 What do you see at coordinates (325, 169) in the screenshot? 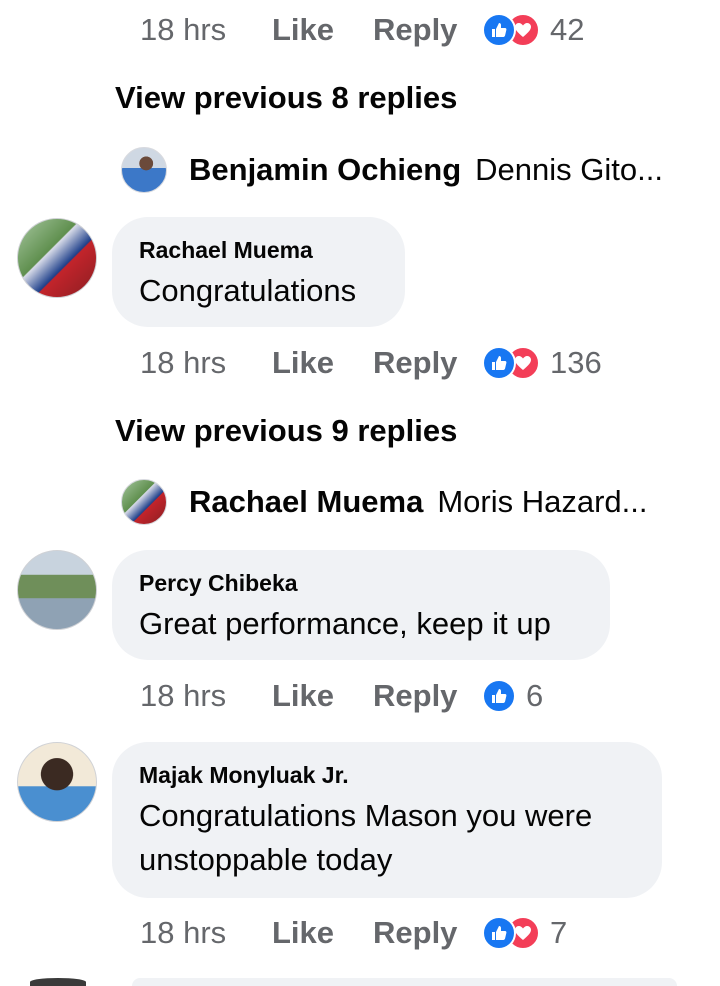
I see `reply-preview-author: Benjamin Ochieng` at bounding box center [325, 169].